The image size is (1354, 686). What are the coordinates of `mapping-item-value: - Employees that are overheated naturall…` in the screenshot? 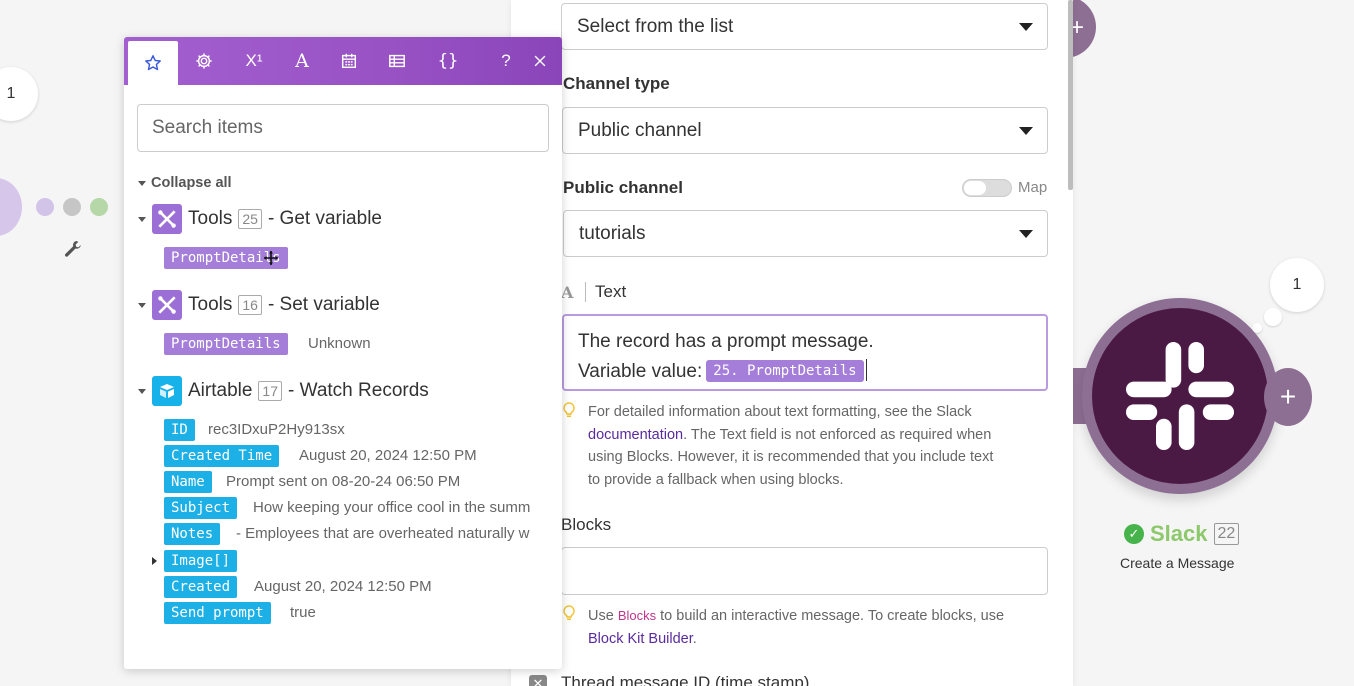 It's located at (383, 533).